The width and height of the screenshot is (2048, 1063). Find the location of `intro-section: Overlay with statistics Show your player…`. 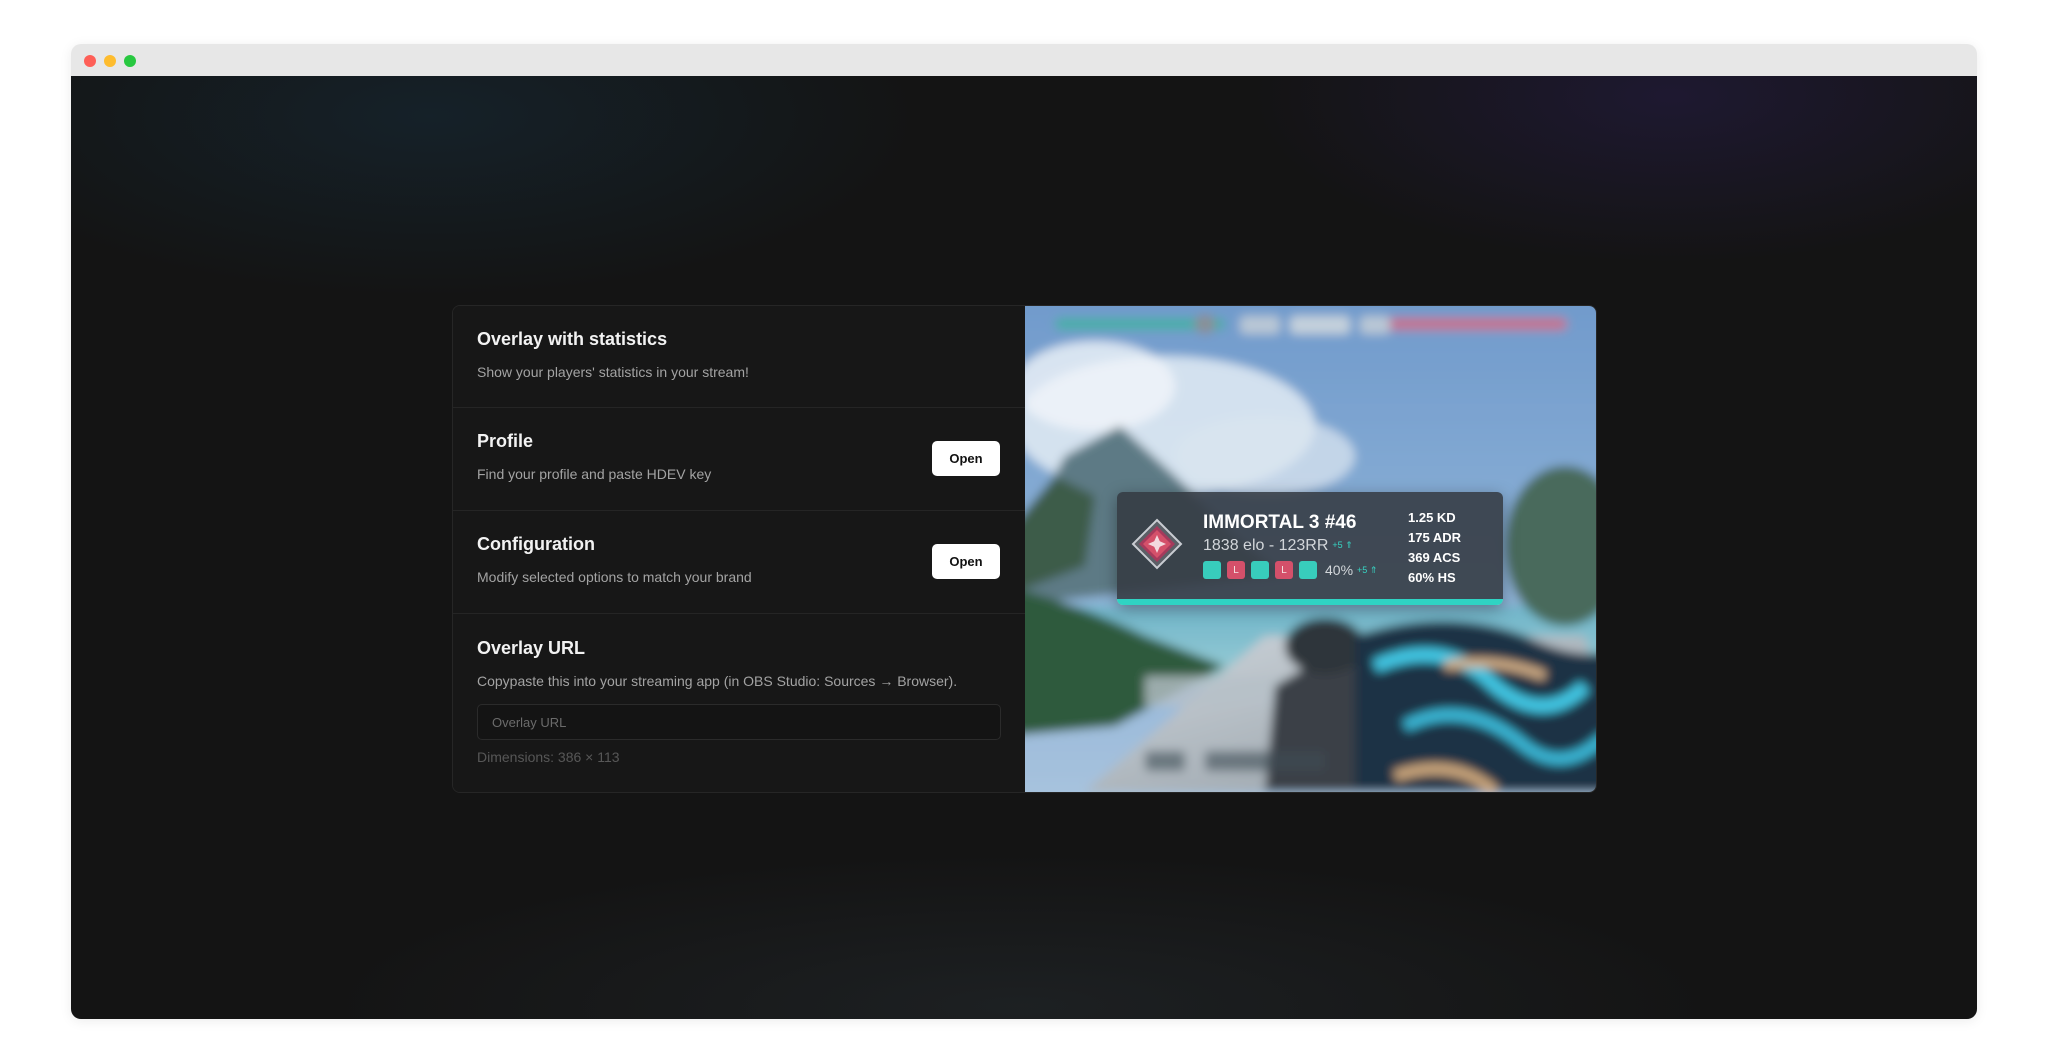

intro-section: Overlay with statistics Show your player… is located at coordinates (739, 357).